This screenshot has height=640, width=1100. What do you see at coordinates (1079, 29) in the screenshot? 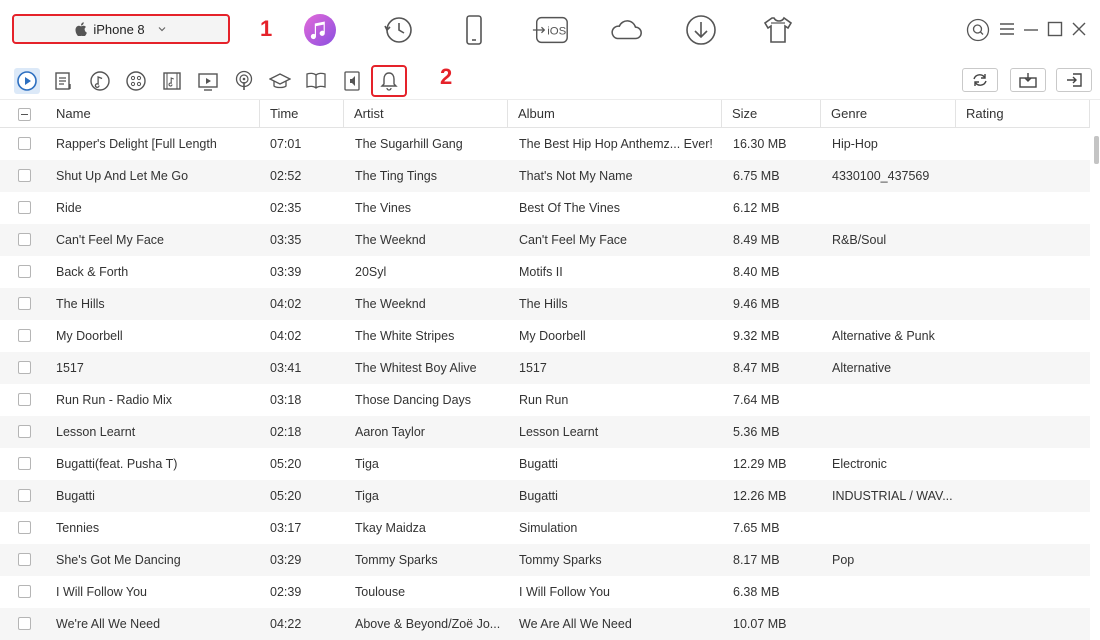
I see `close-icon` at bounding box center [1079, 29].